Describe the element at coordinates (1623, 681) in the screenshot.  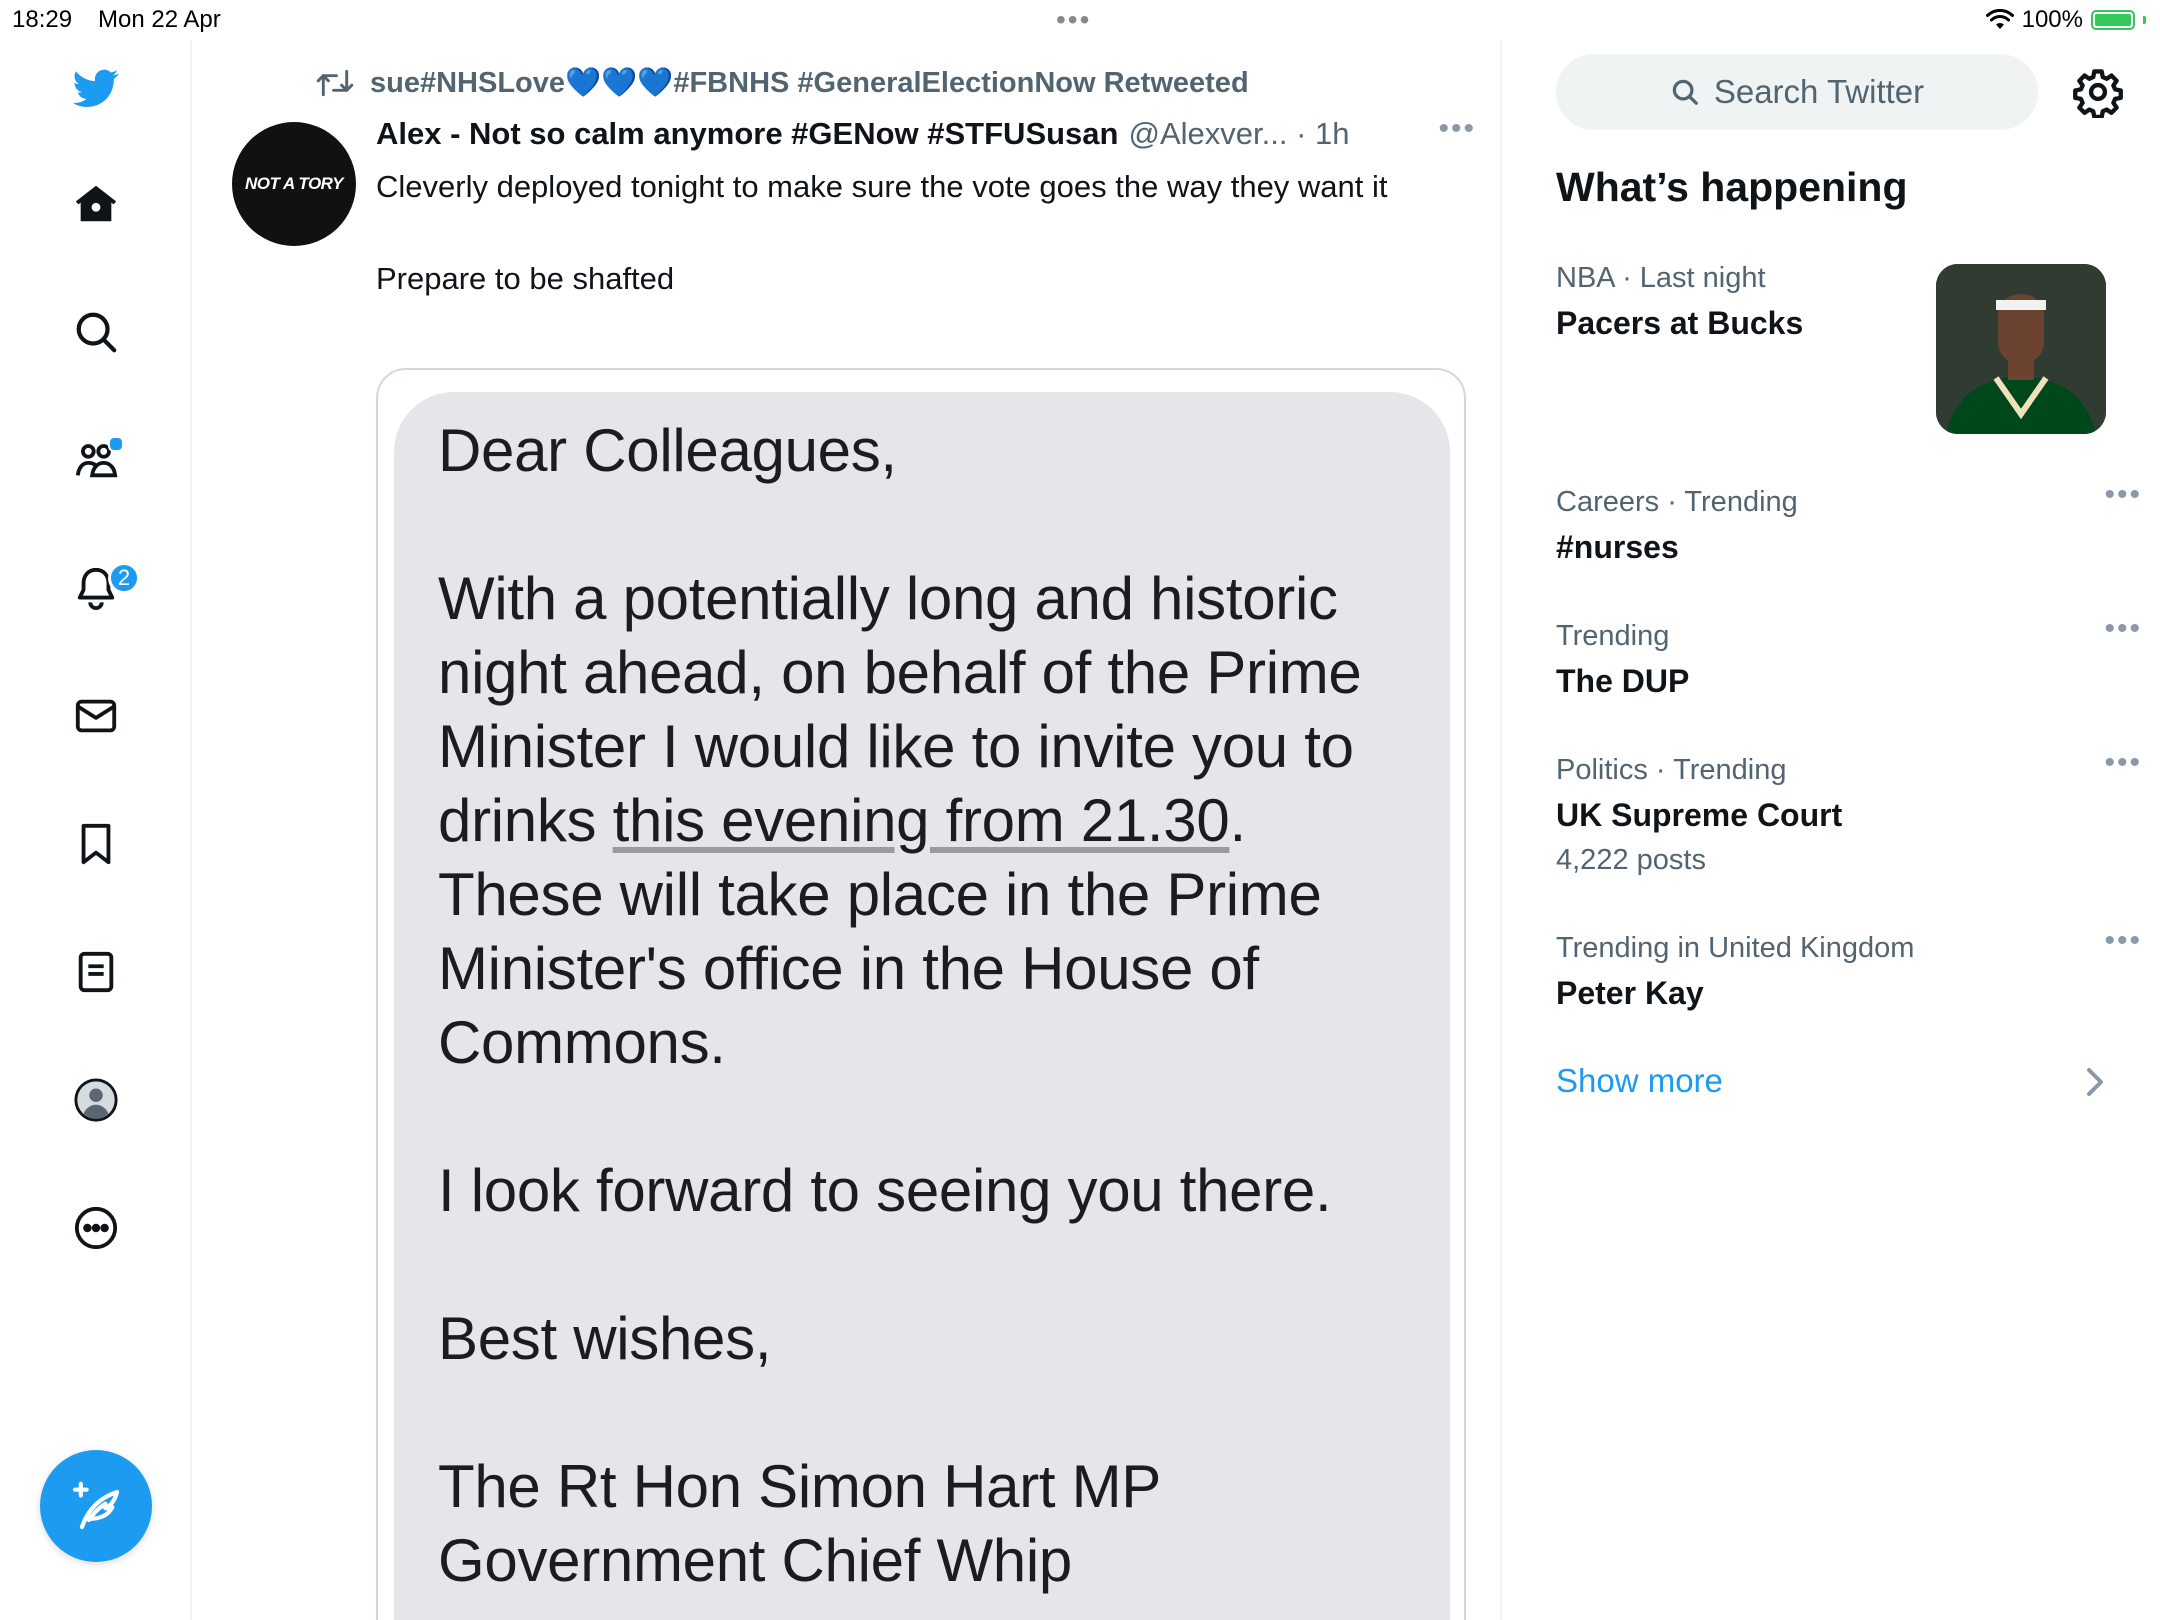
I see `trend-title: The DUP` at that location.